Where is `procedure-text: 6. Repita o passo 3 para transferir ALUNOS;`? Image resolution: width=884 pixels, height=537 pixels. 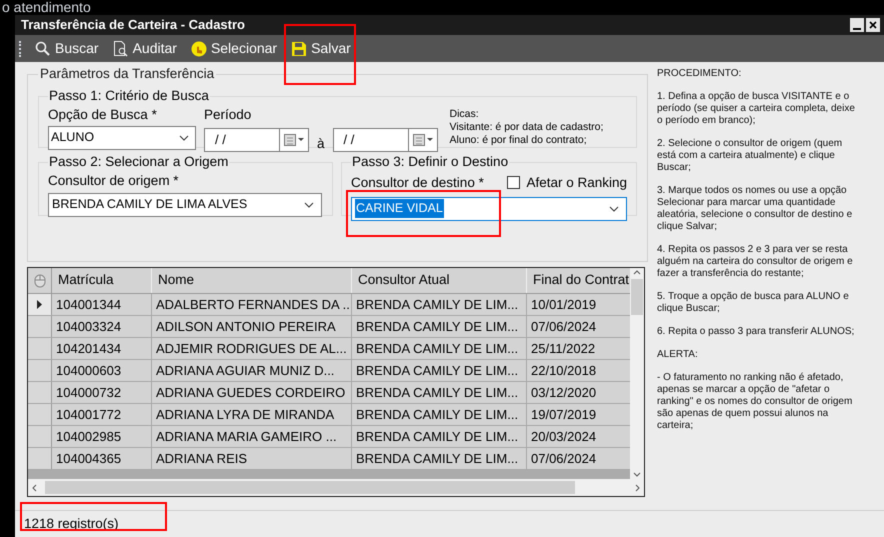 procedure-text: 6. Repita o passo 3 para transferir ALUNOS; is located at coordinates (756, 332).